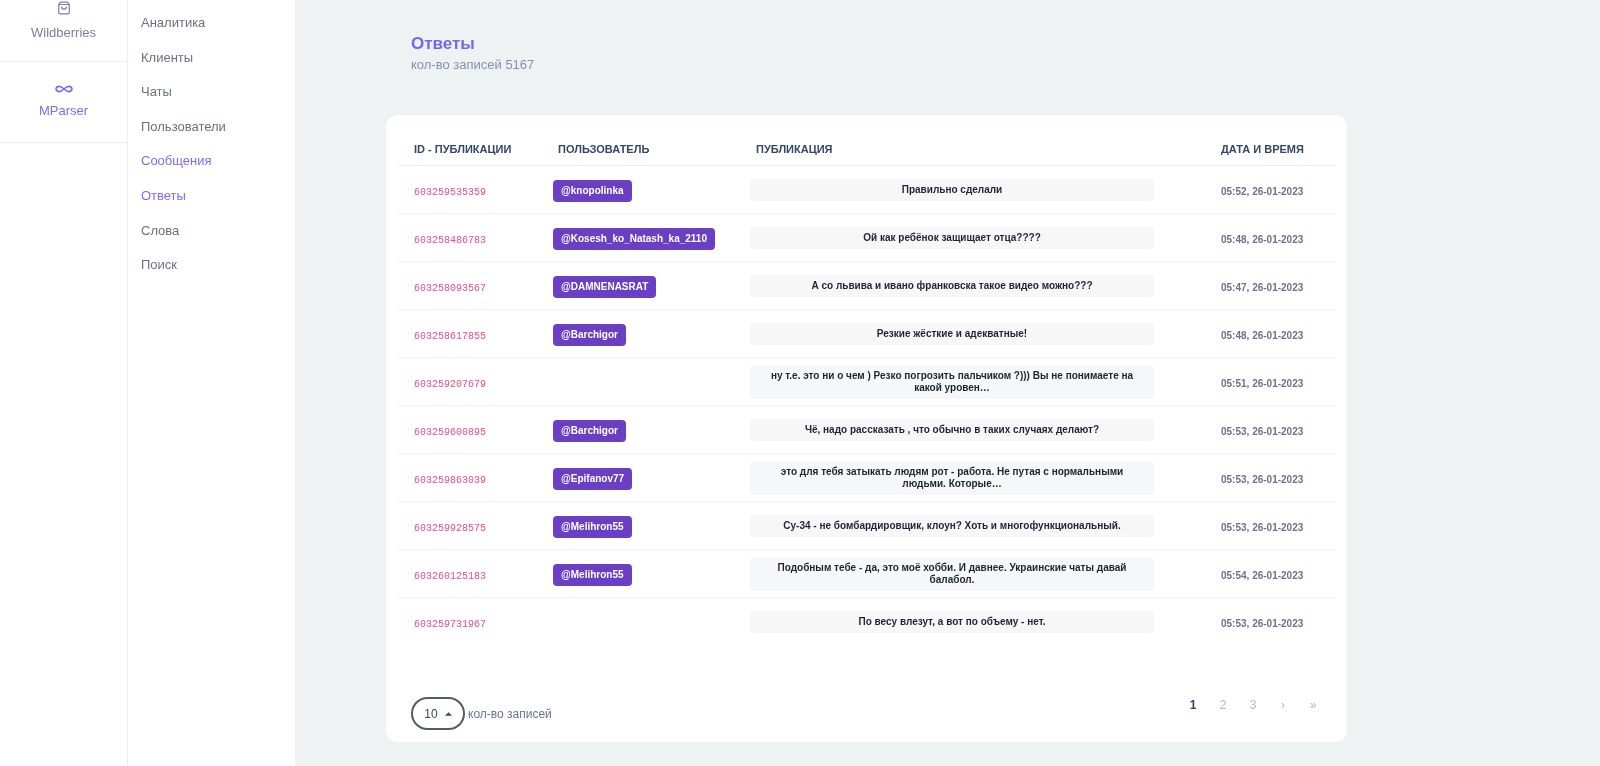  What do you see at coordinates (952, 622) in the screenshot?
I see `publication-text: По весу влезут, а вот по объему - нет.` at bounding box center [952, 622].